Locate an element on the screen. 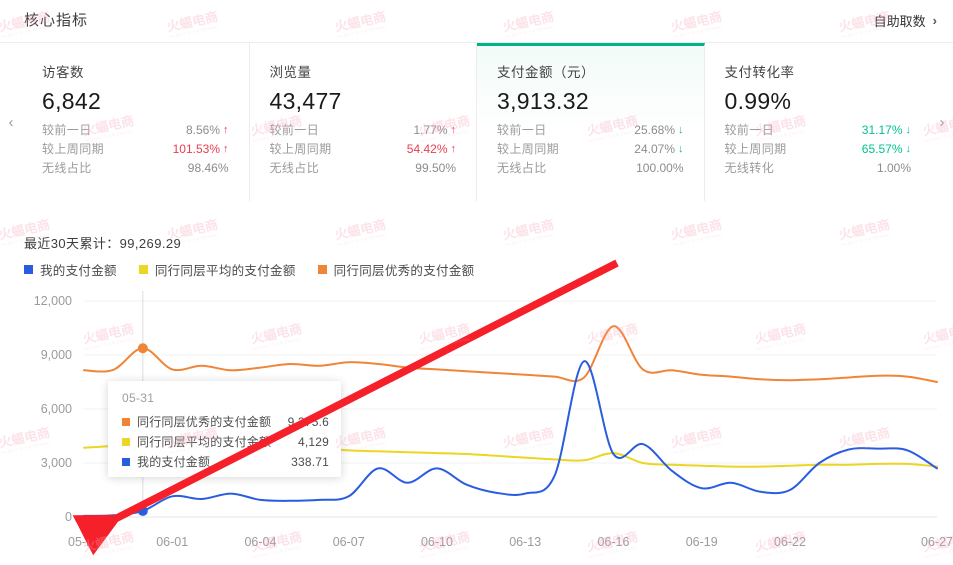  self-serve-data-link: 自助取数 › is located at coordinates (905, 20).